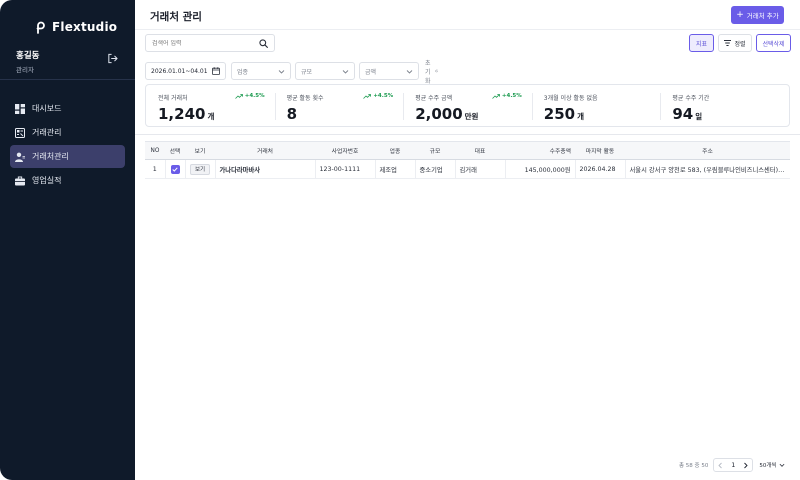 This screenshot has height=480, width=800. I want to click on cell-select, so click(175, 169).